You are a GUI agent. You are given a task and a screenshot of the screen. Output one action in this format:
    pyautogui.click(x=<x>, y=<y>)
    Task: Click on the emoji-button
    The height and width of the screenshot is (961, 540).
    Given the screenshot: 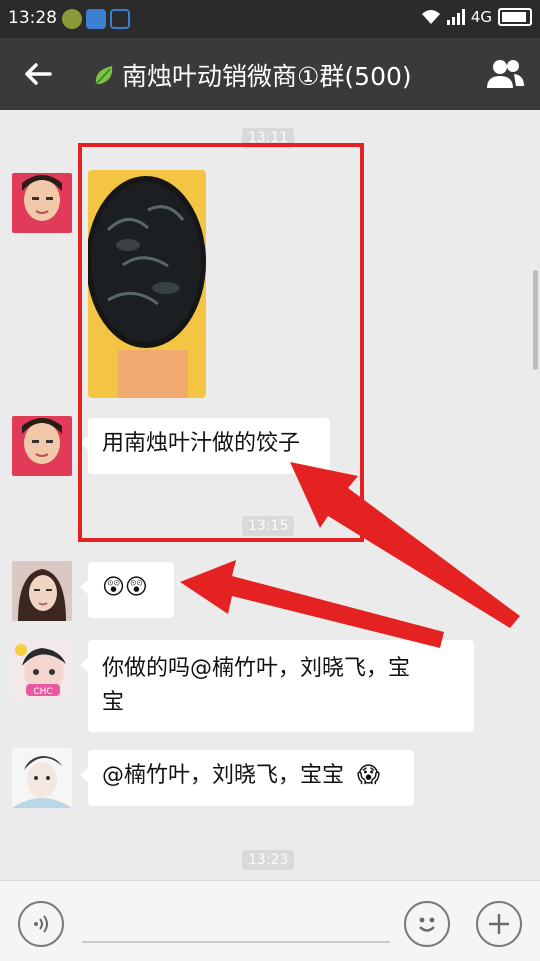 What is the action you would take?
    pyautogui.click(x=427, y=924)
    